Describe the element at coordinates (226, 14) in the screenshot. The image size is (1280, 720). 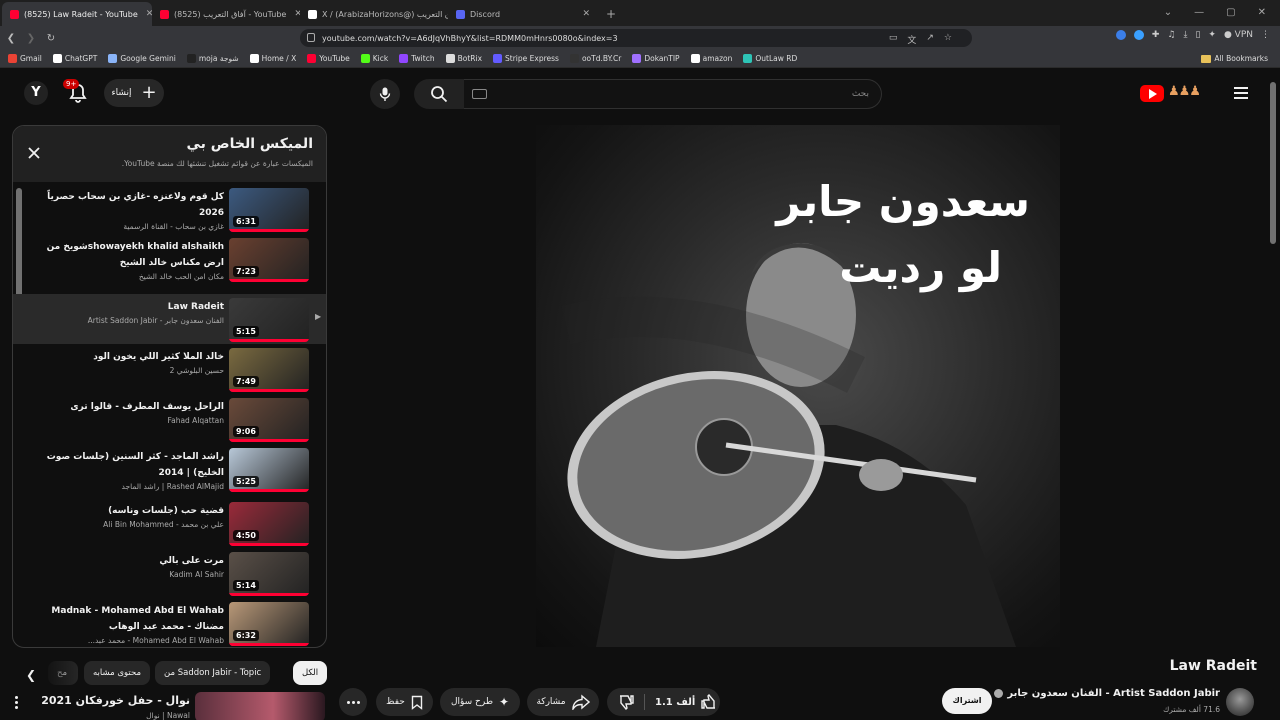
I see `browser-tab: (8525) آفاق التعريب - YouTube ✕` at that location.